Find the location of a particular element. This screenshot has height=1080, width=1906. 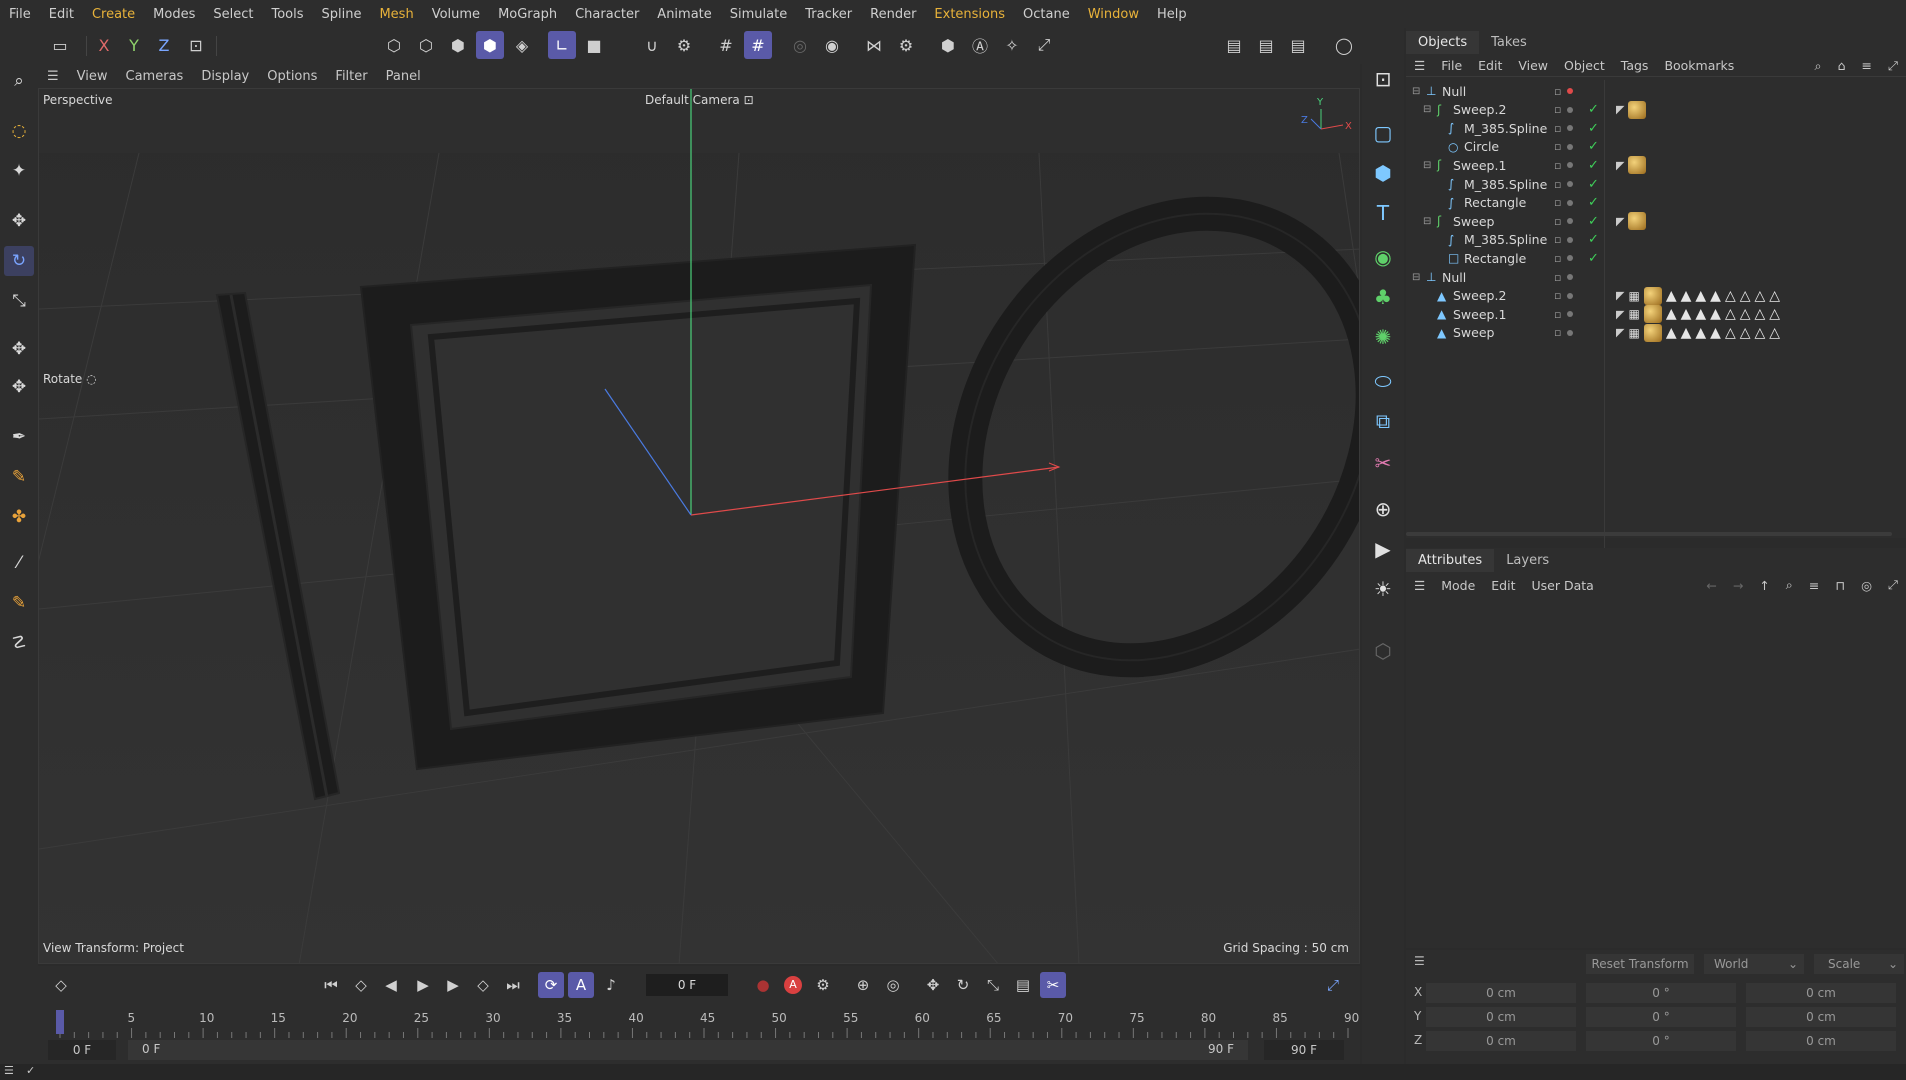

texture-mode-icon: ◈ is located at coordinates (522, 45).